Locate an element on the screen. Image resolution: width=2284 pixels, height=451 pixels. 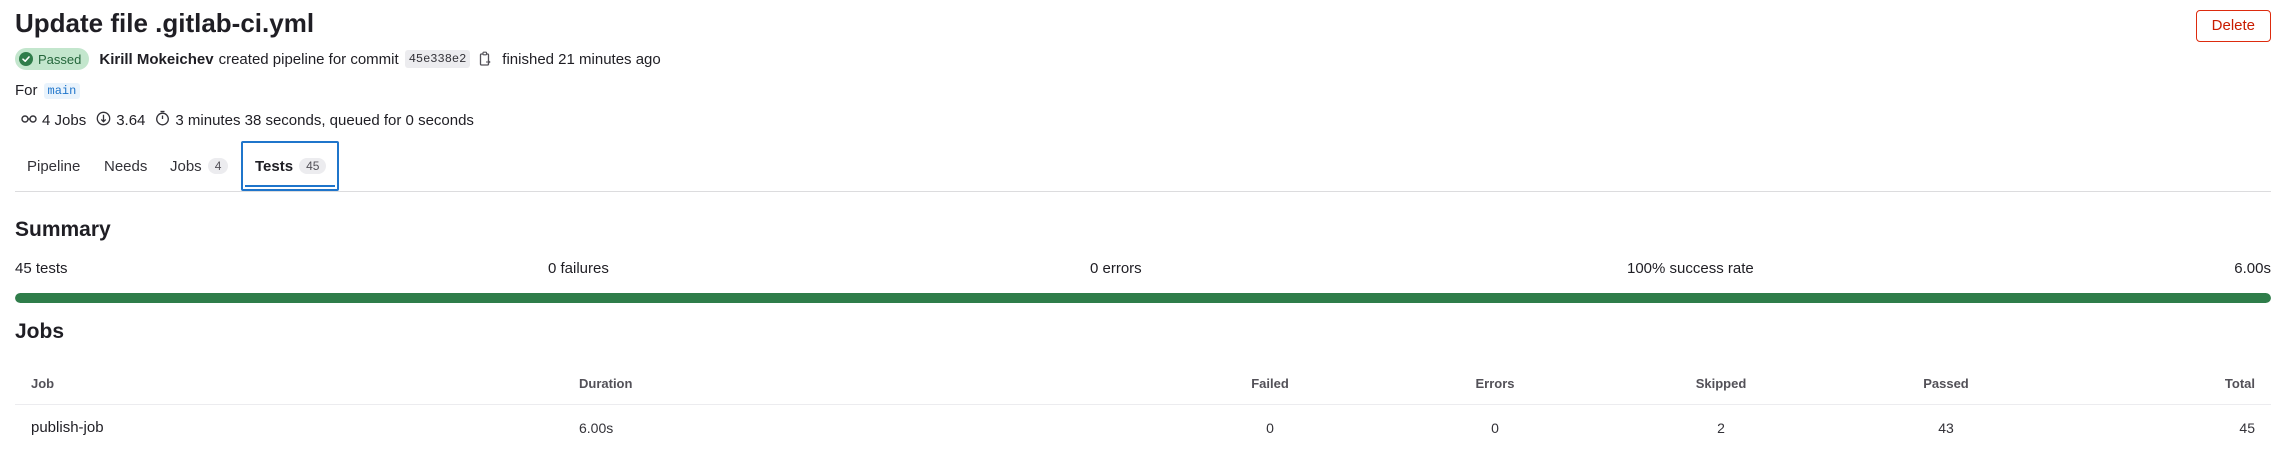
table-row: publish-job 6.00s 0 0 2 43 45 is located at coordinates (1143, 427).